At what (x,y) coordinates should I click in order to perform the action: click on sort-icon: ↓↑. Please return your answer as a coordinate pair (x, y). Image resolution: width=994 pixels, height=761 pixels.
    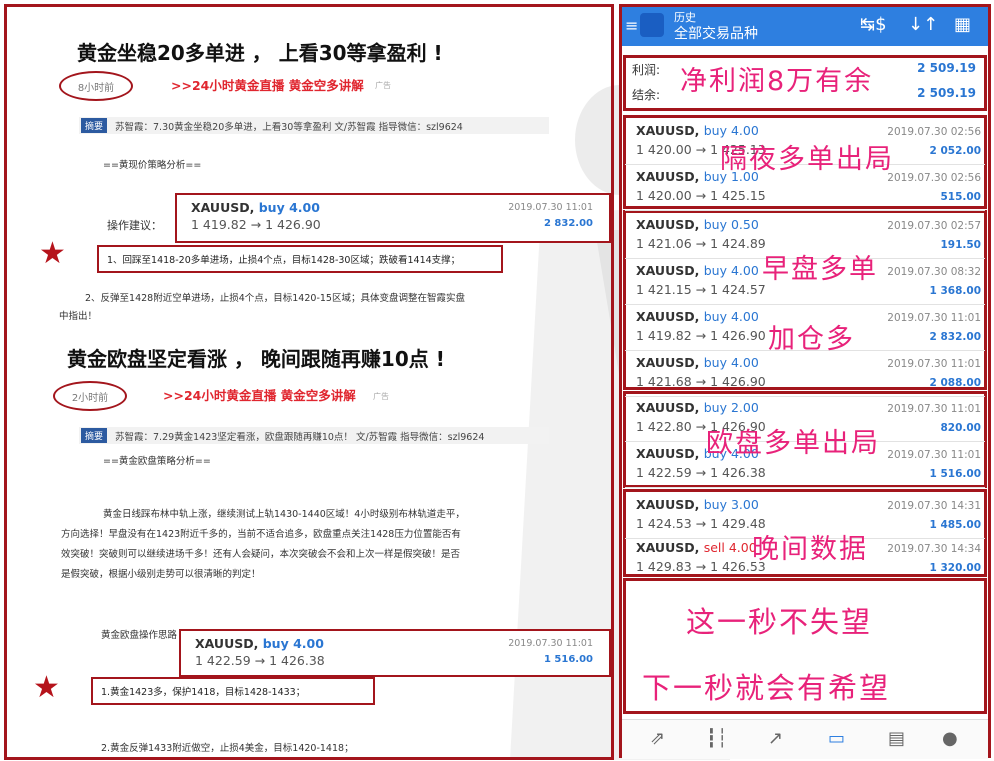
    Looking at the image, I should click on (923, 24).